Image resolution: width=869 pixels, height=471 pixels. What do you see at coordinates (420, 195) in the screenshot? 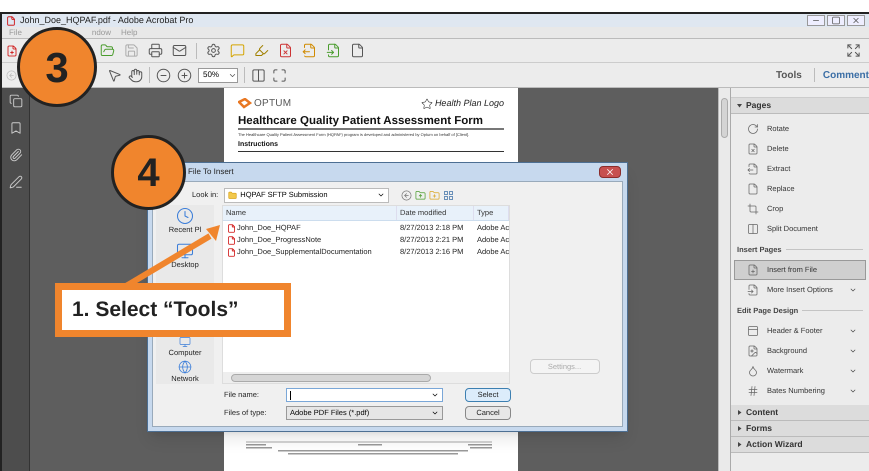
I see `up-folder-icon` at bounding box center [420, 195].